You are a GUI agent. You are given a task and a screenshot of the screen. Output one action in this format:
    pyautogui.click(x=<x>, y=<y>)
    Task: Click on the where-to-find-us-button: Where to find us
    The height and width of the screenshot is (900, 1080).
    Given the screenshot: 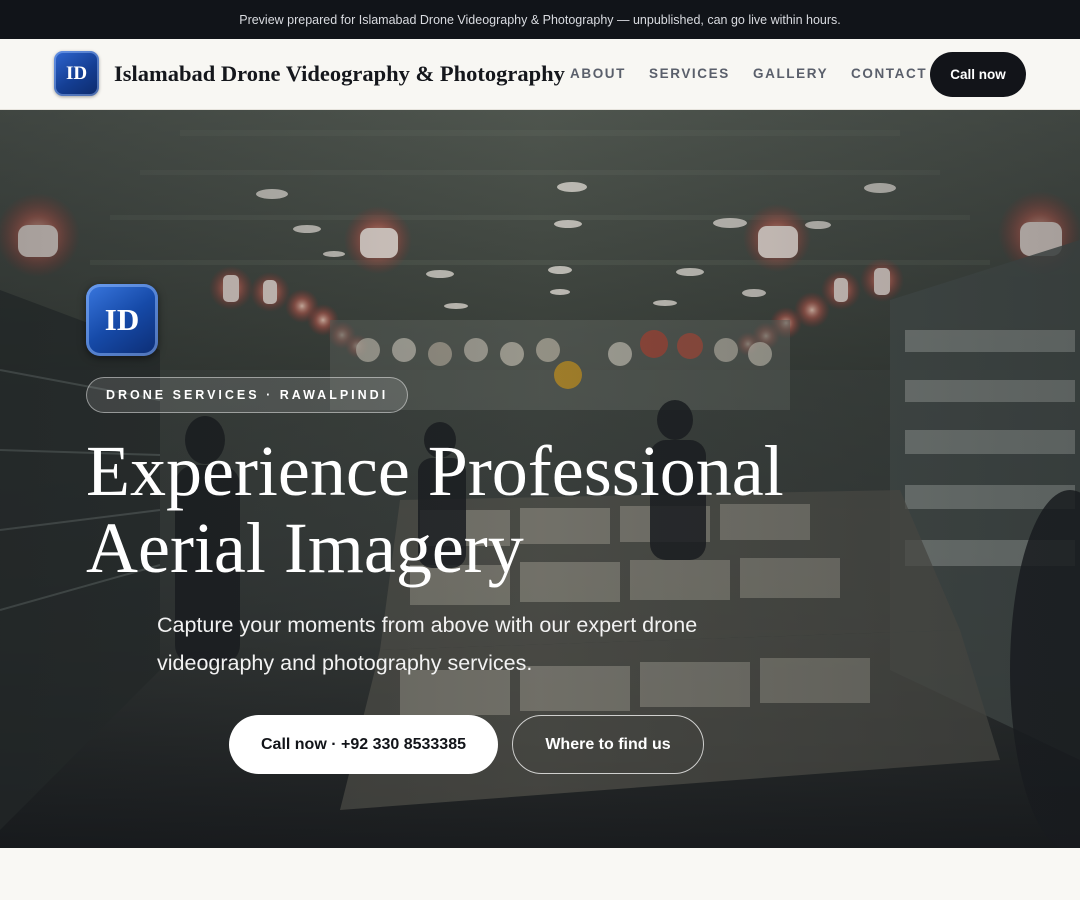 What is the action you would take?
    pyautogui.click(x=608, y=744)
    